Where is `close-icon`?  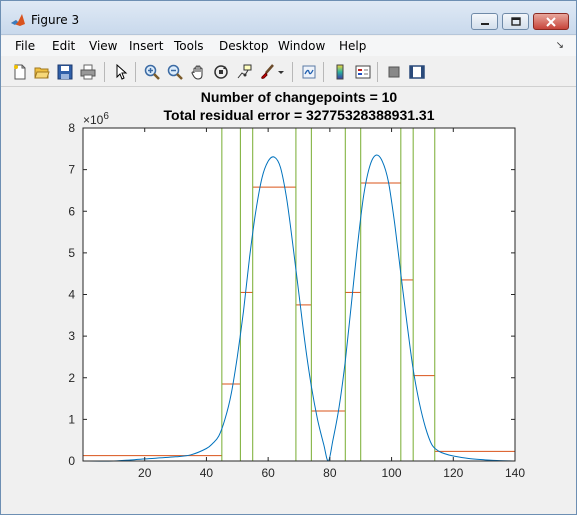 close-icon is located at coordinates (551, 21).